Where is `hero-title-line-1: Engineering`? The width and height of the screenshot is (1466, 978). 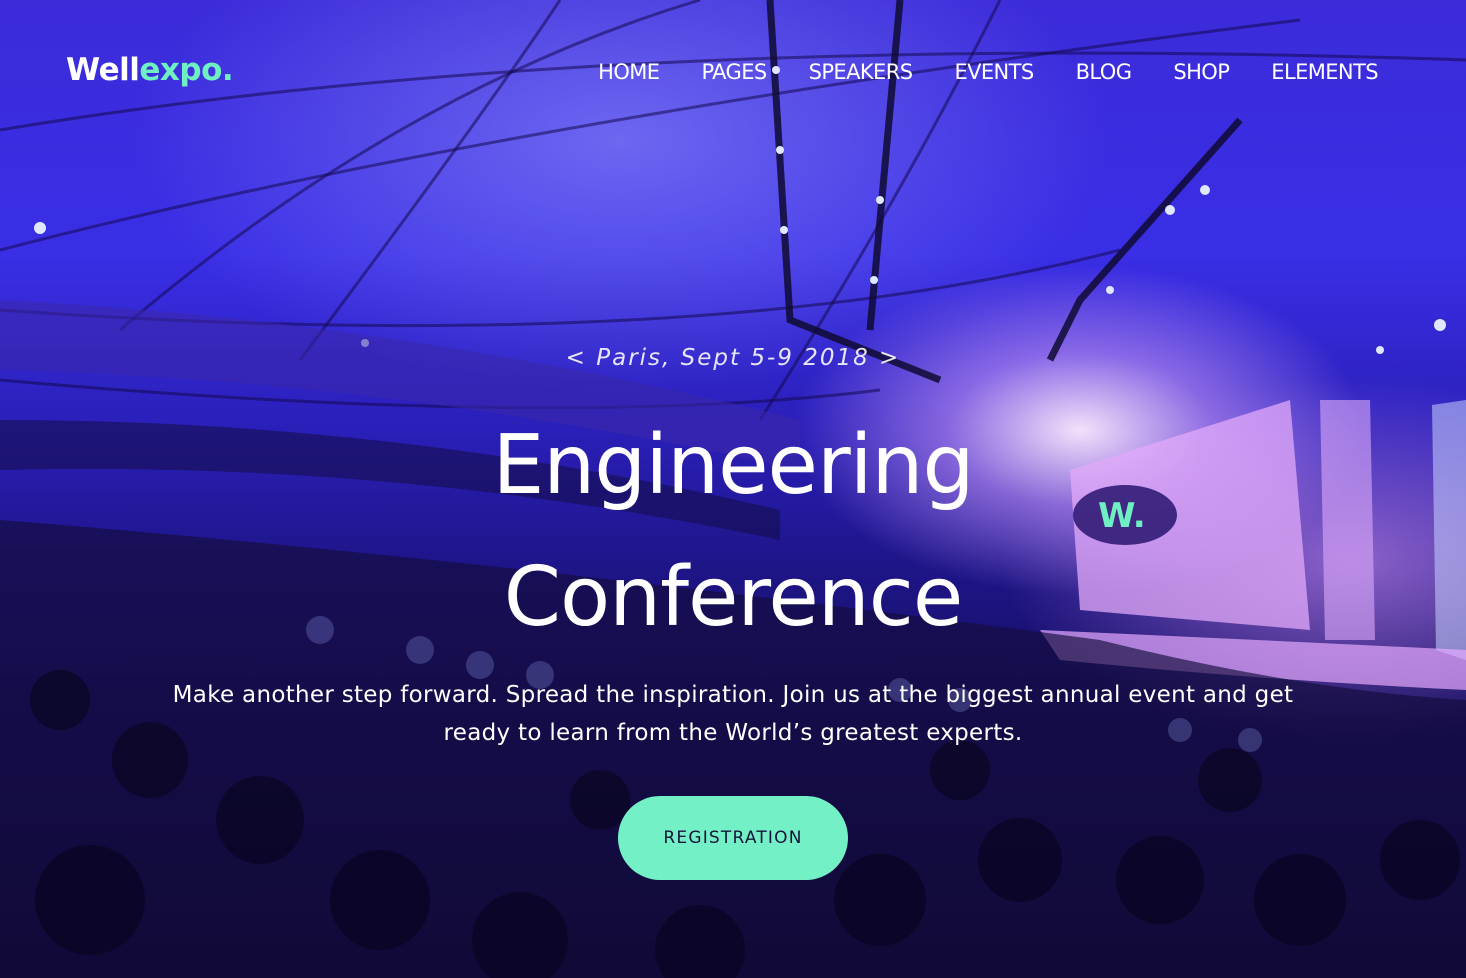 hero-title-line-1: Engineering is located at coordinates (733, 465).